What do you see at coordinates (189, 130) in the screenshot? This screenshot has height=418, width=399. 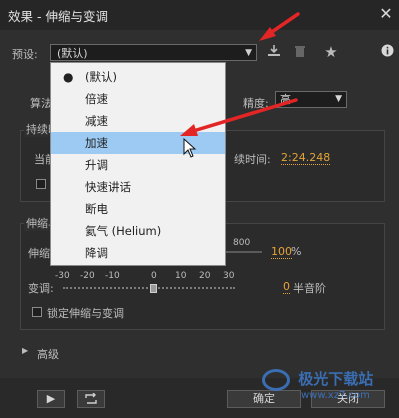 I see `arrow-head-icon` at bounding box center [189, 130].